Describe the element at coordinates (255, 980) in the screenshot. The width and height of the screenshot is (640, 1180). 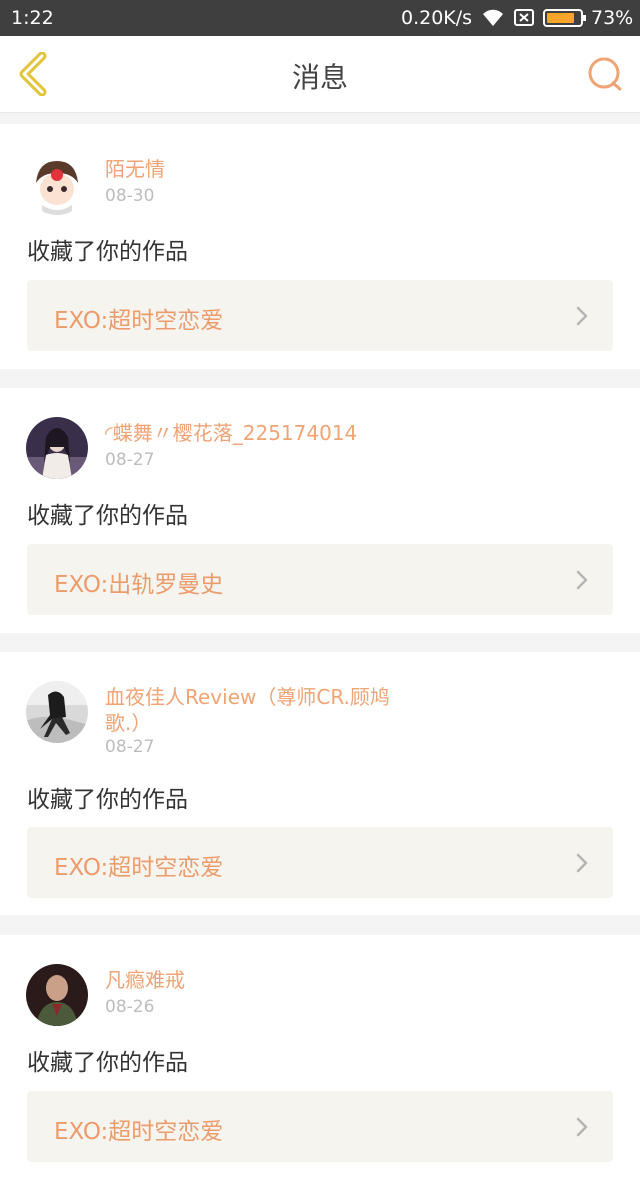
I see `username: 凡瘾难戒` at that location.